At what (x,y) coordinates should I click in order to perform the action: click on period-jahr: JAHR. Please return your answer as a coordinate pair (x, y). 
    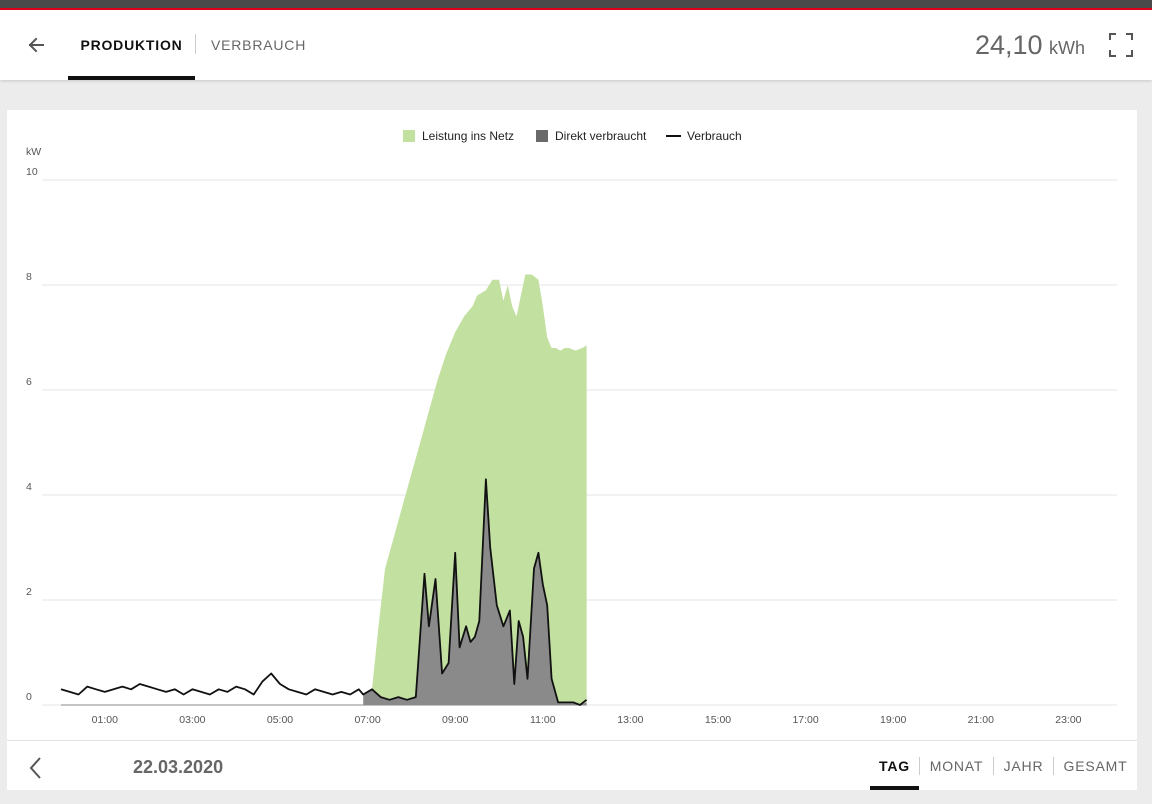
    Looking at the image, I should click on (1023, 766).